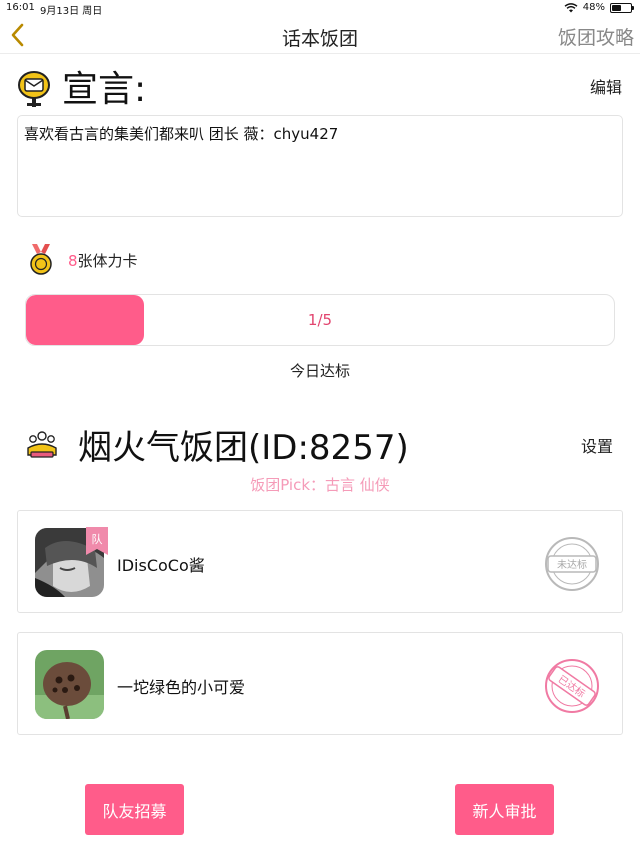 The width and height of the screenshot is (640, 853). I want to click on recruit-button: 队友招募, so click(134, 809).